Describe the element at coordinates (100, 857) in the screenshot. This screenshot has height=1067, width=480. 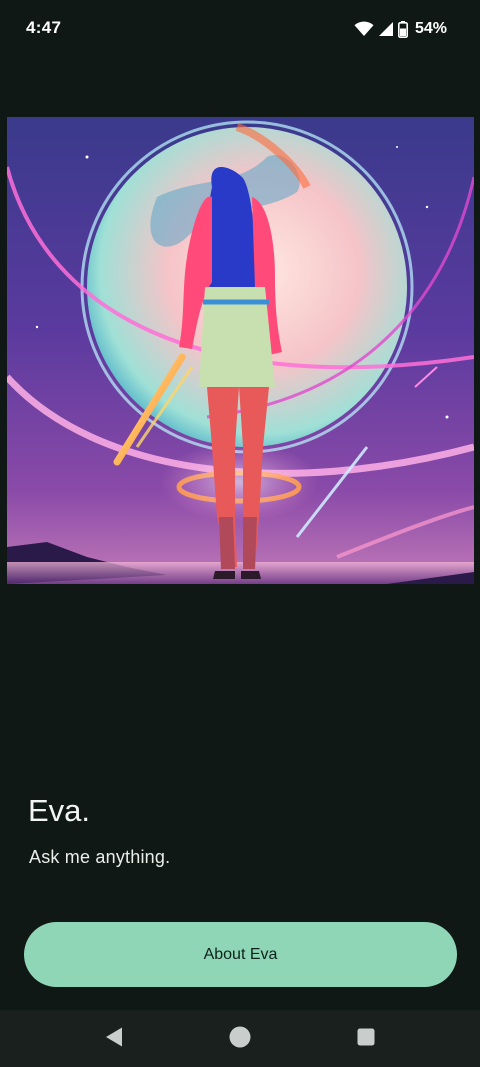
I see `page-subtitle: Ask me anything.` at that location.